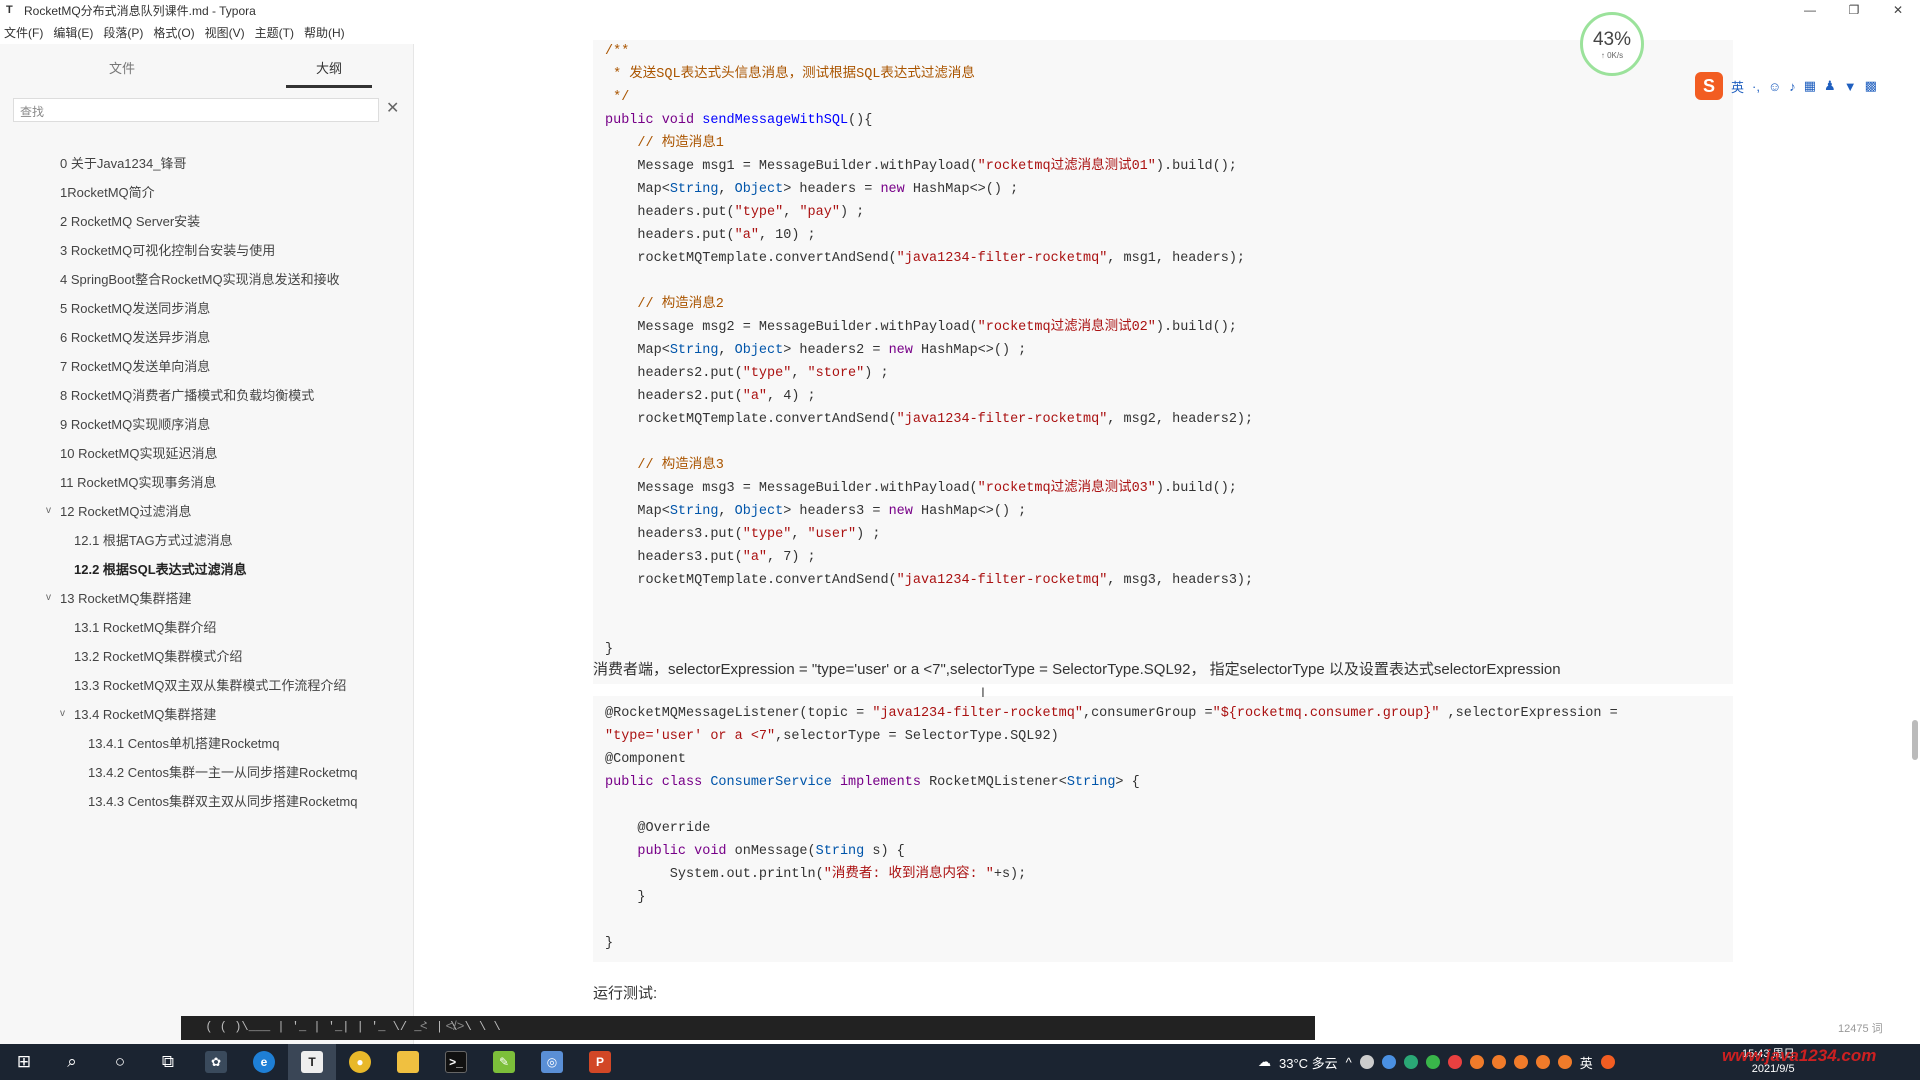 The width and height of the screenshot is (1920, 1080). Describe the element at coordinates (1737, 86) in the screenshot. I see `ime-mode: 英` at that location.